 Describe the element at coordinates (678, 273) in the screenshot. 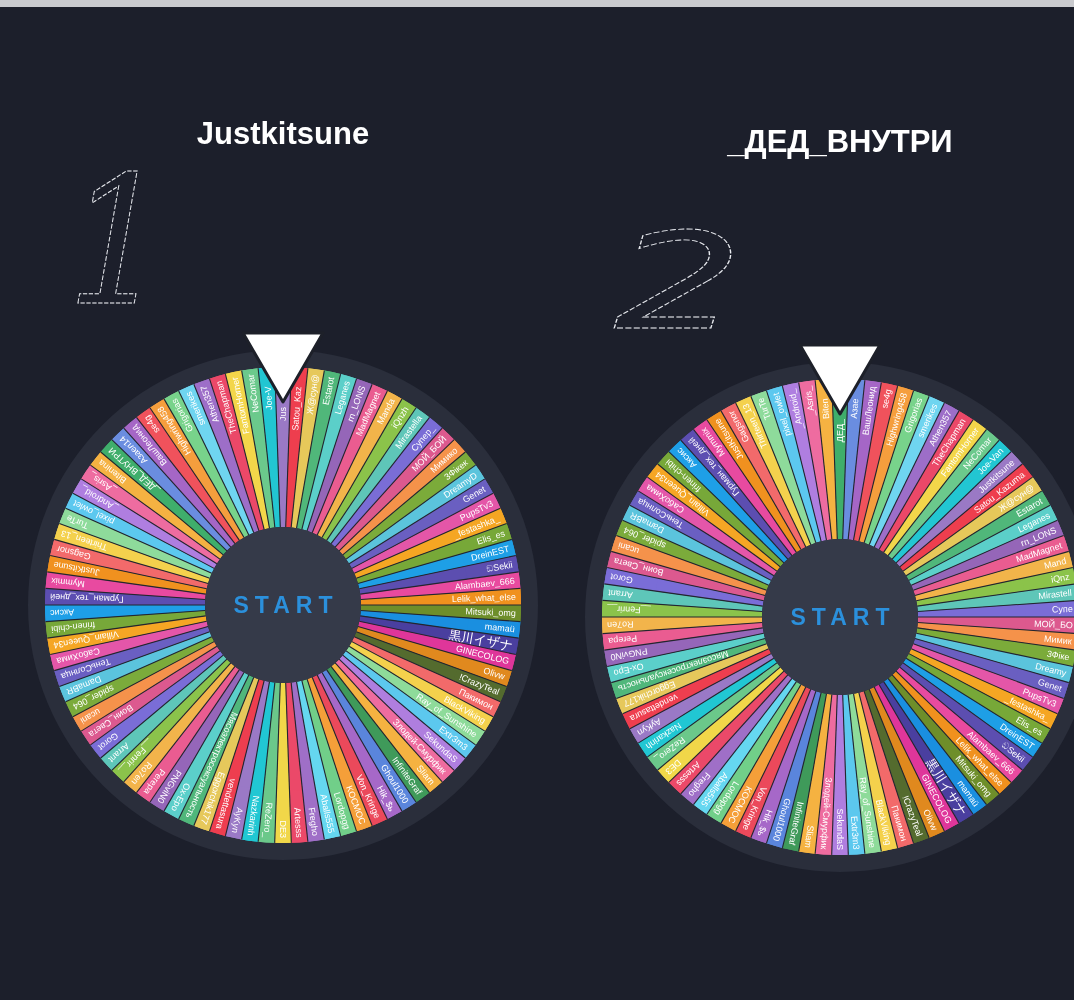

I see `handwritten-number: 2` at that location.